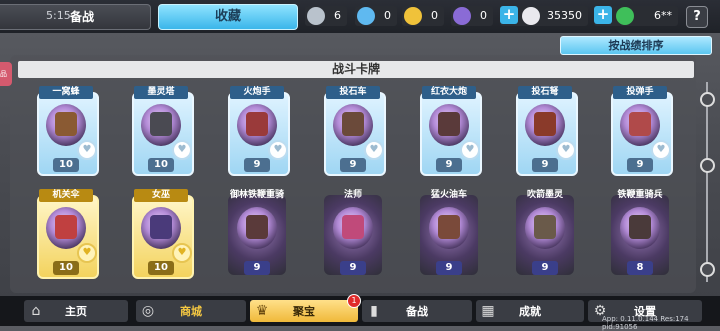 The image size is (720, 331). I want to click on card: 墨灵塔 ♥ 10, so click(161, 130).